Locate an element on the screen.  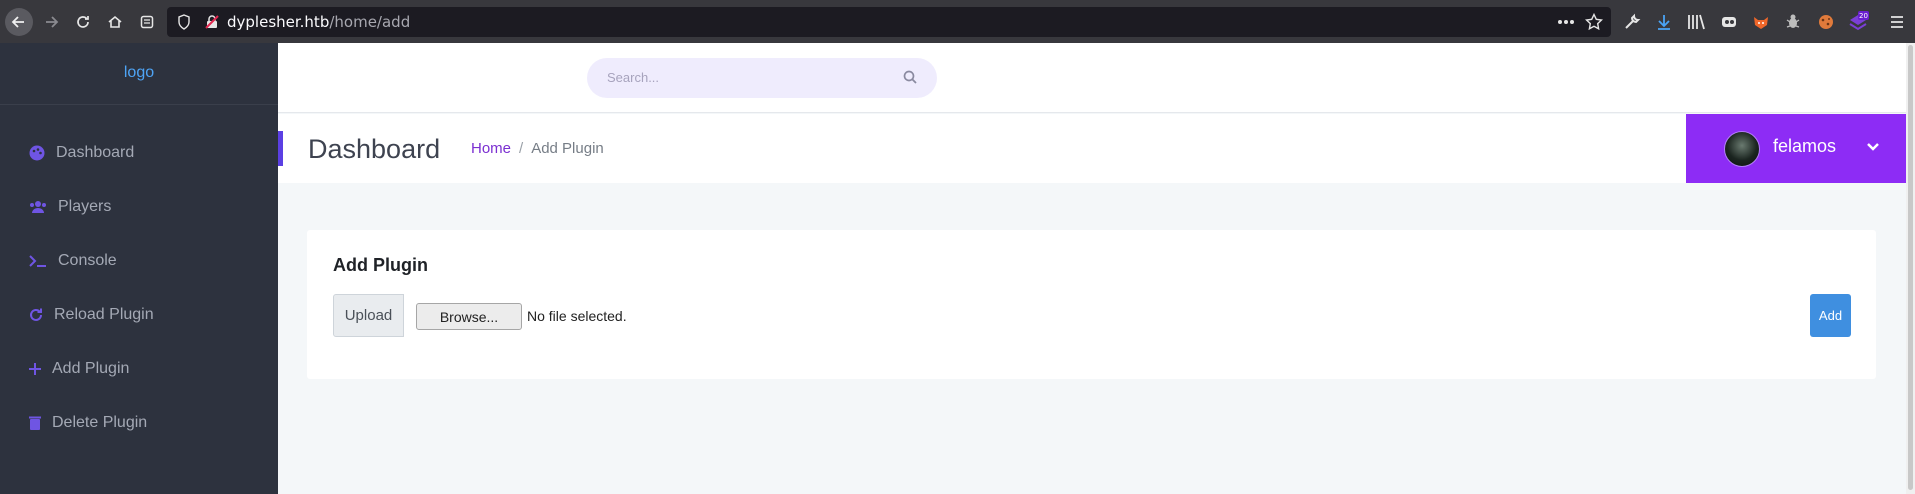
scrollbar-thumb is located at coordinates (1910, 267).